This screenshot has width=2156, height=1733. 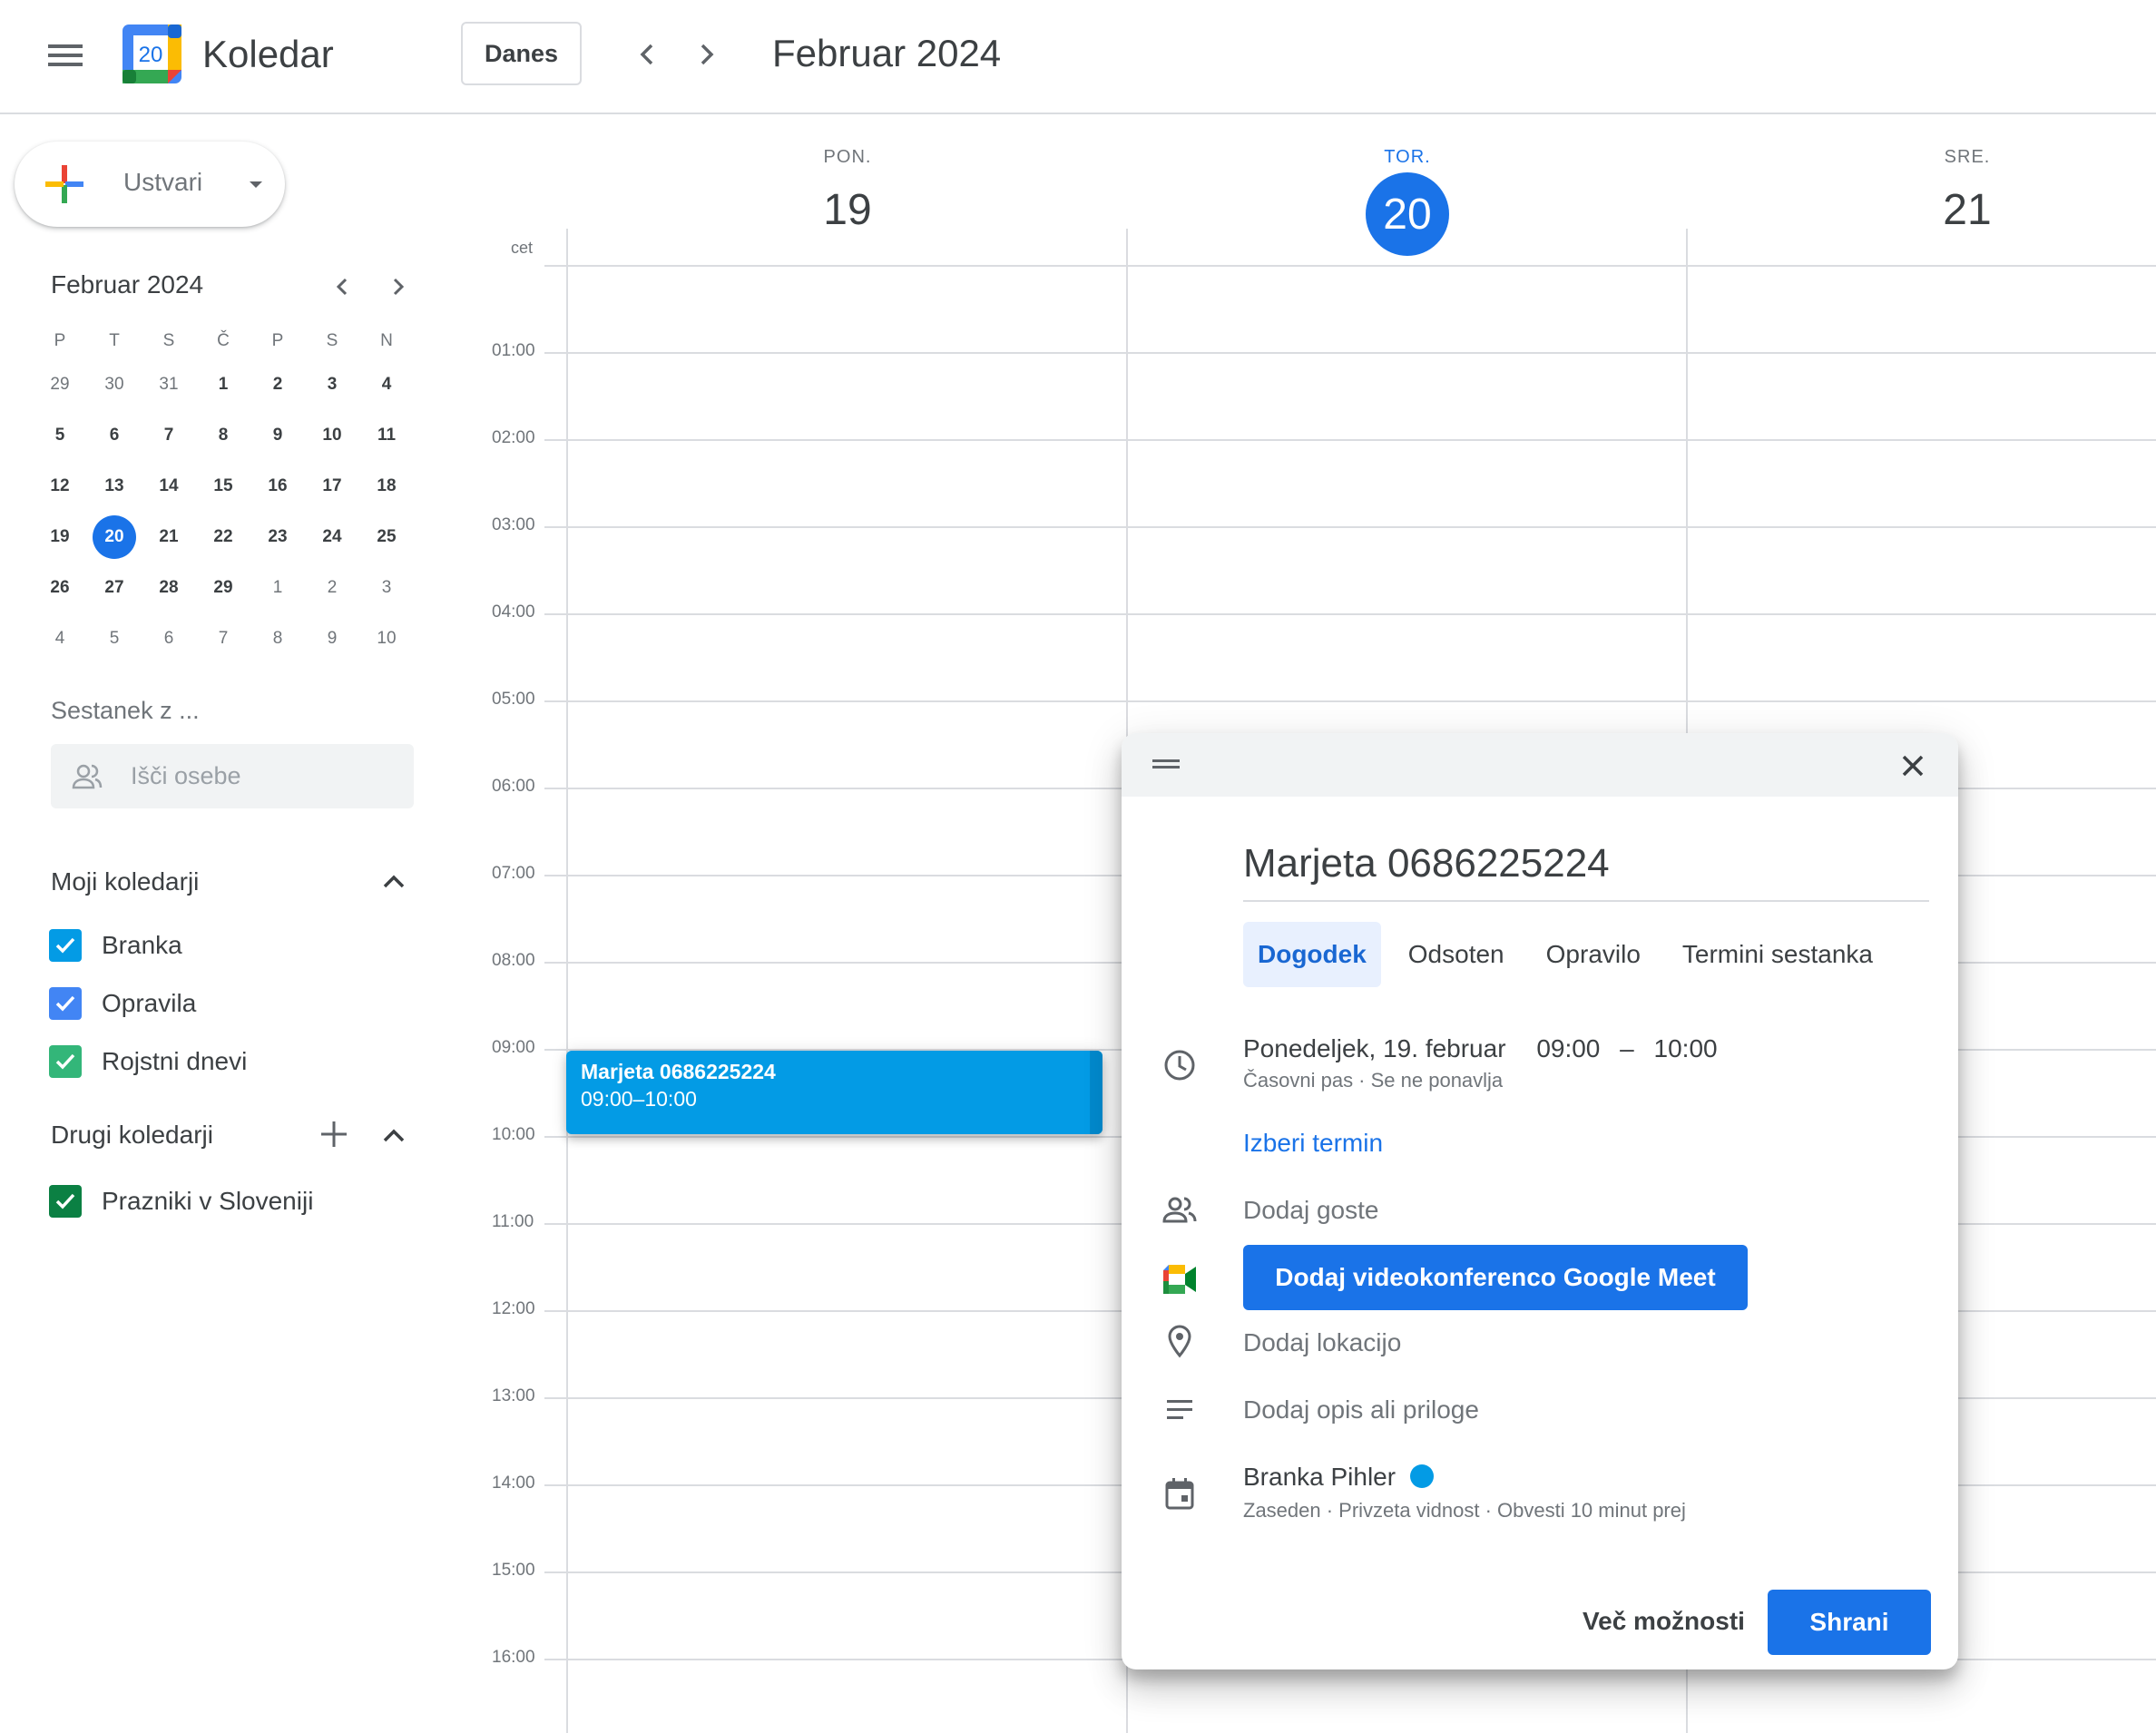 What do you see at coordinates (834, 1092) in the screenshot?
I see `event-block: Marjeta 0686225224 09:00–10:00` at bounding box center [834, 1092].